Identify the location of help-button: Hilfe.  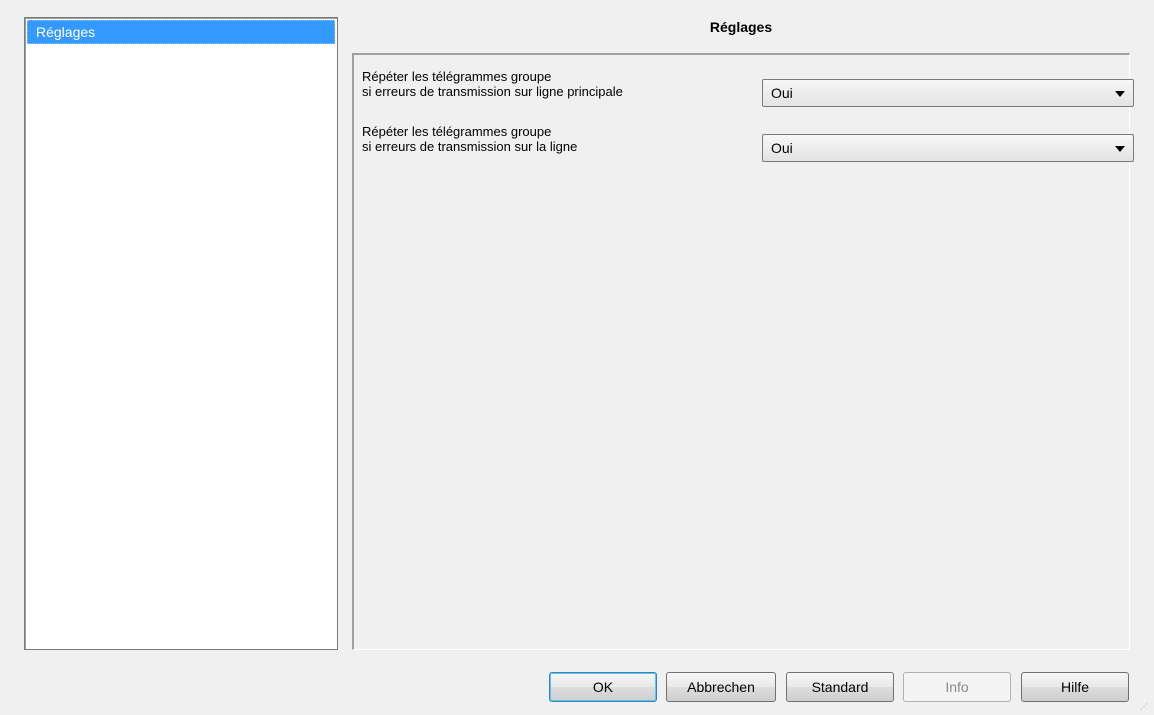
(1075, 687).